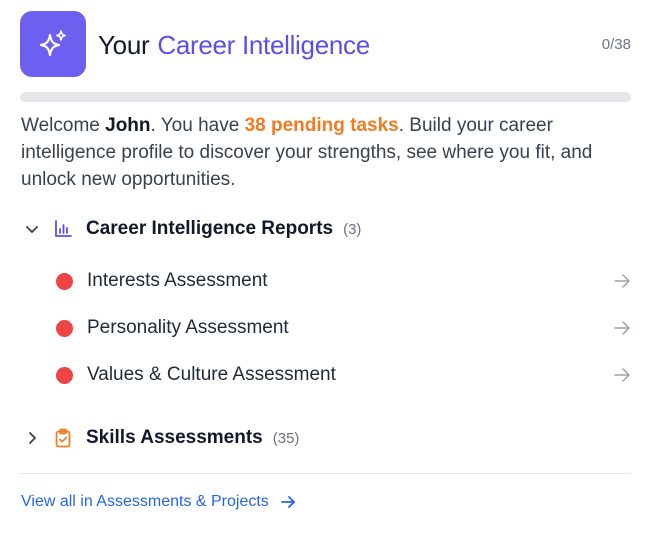 The height and width of the screenshot is (560, 647). What do you see at coordinates (188, 327) in the screenshot?
I see `item-label: Personality Assessment` at bounding box center [188, 327].